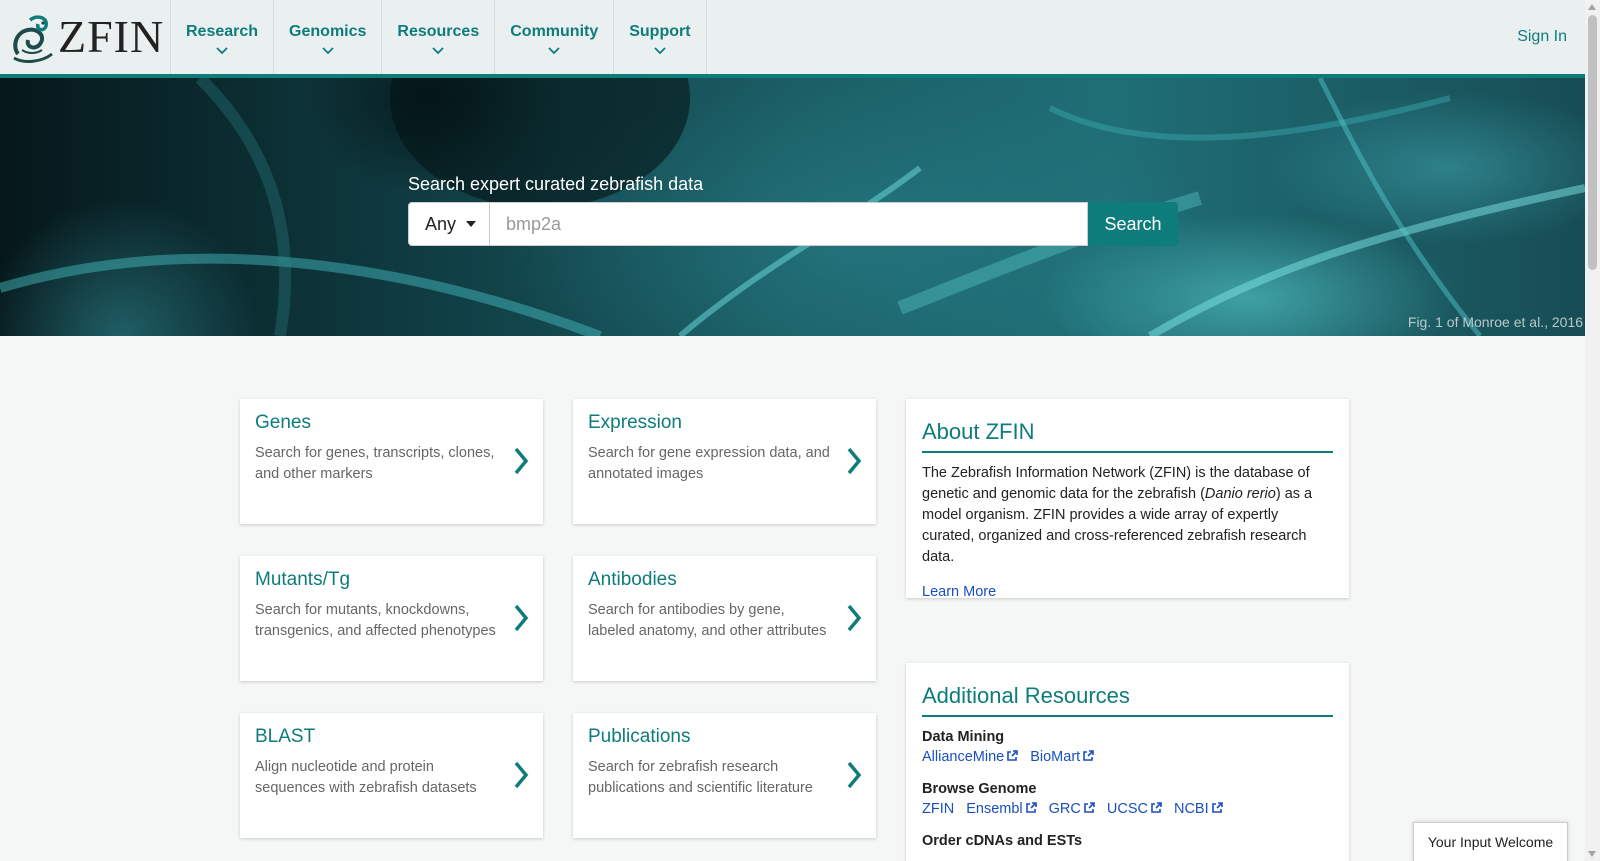  I want to click on nav-community: Community, so click(555, 37).